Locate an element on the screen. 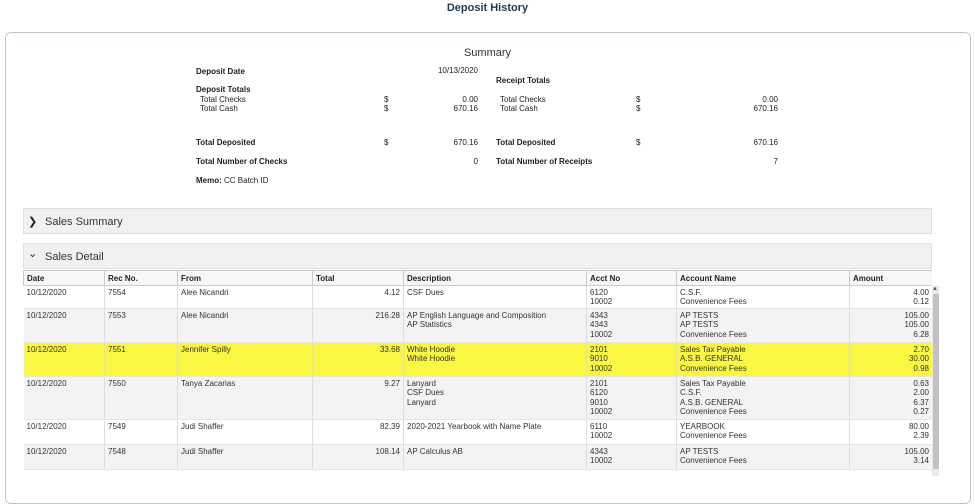  cell-description-line: CSF Dues is located at coordinates (425, 393).